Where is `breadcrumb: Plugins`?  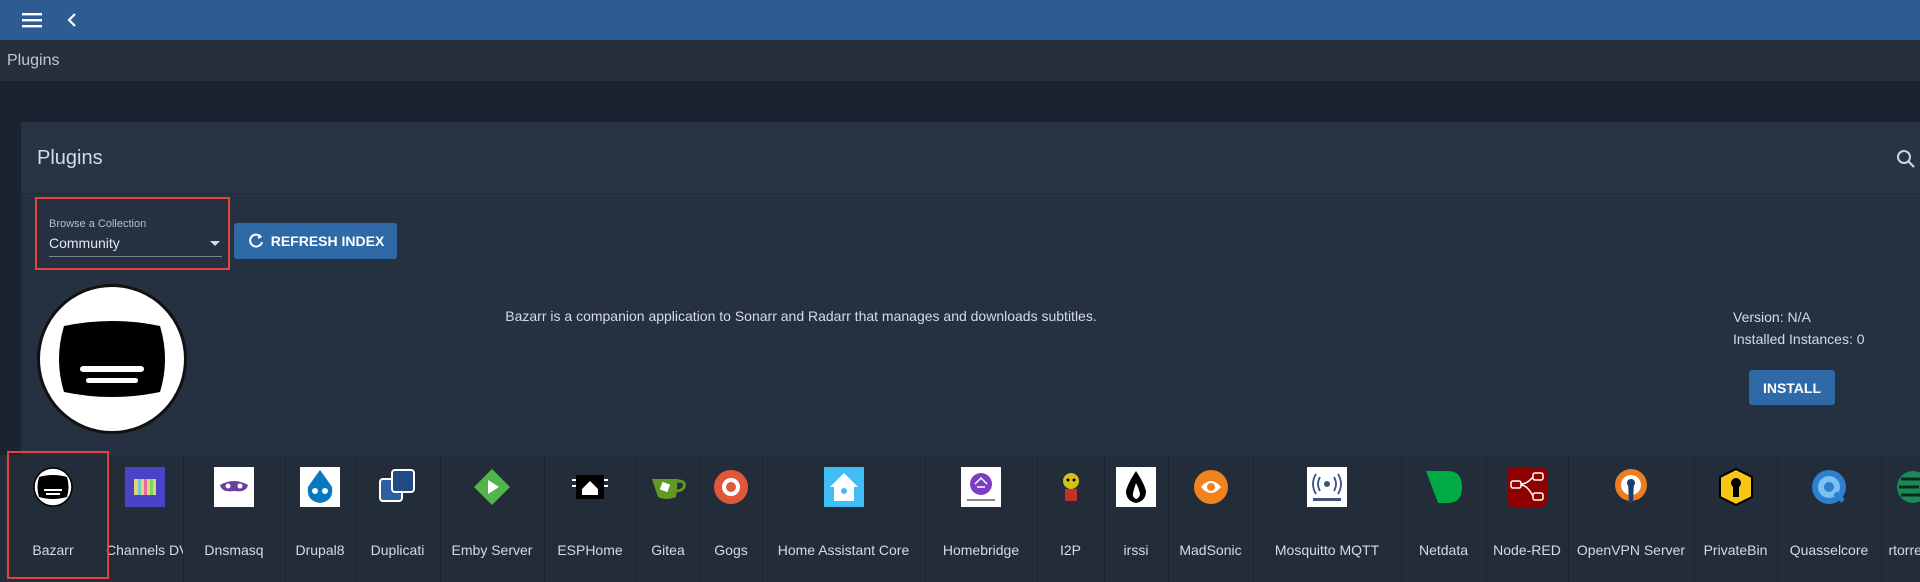
breadcrumb: Plugins is located at coordinates (960, 61).